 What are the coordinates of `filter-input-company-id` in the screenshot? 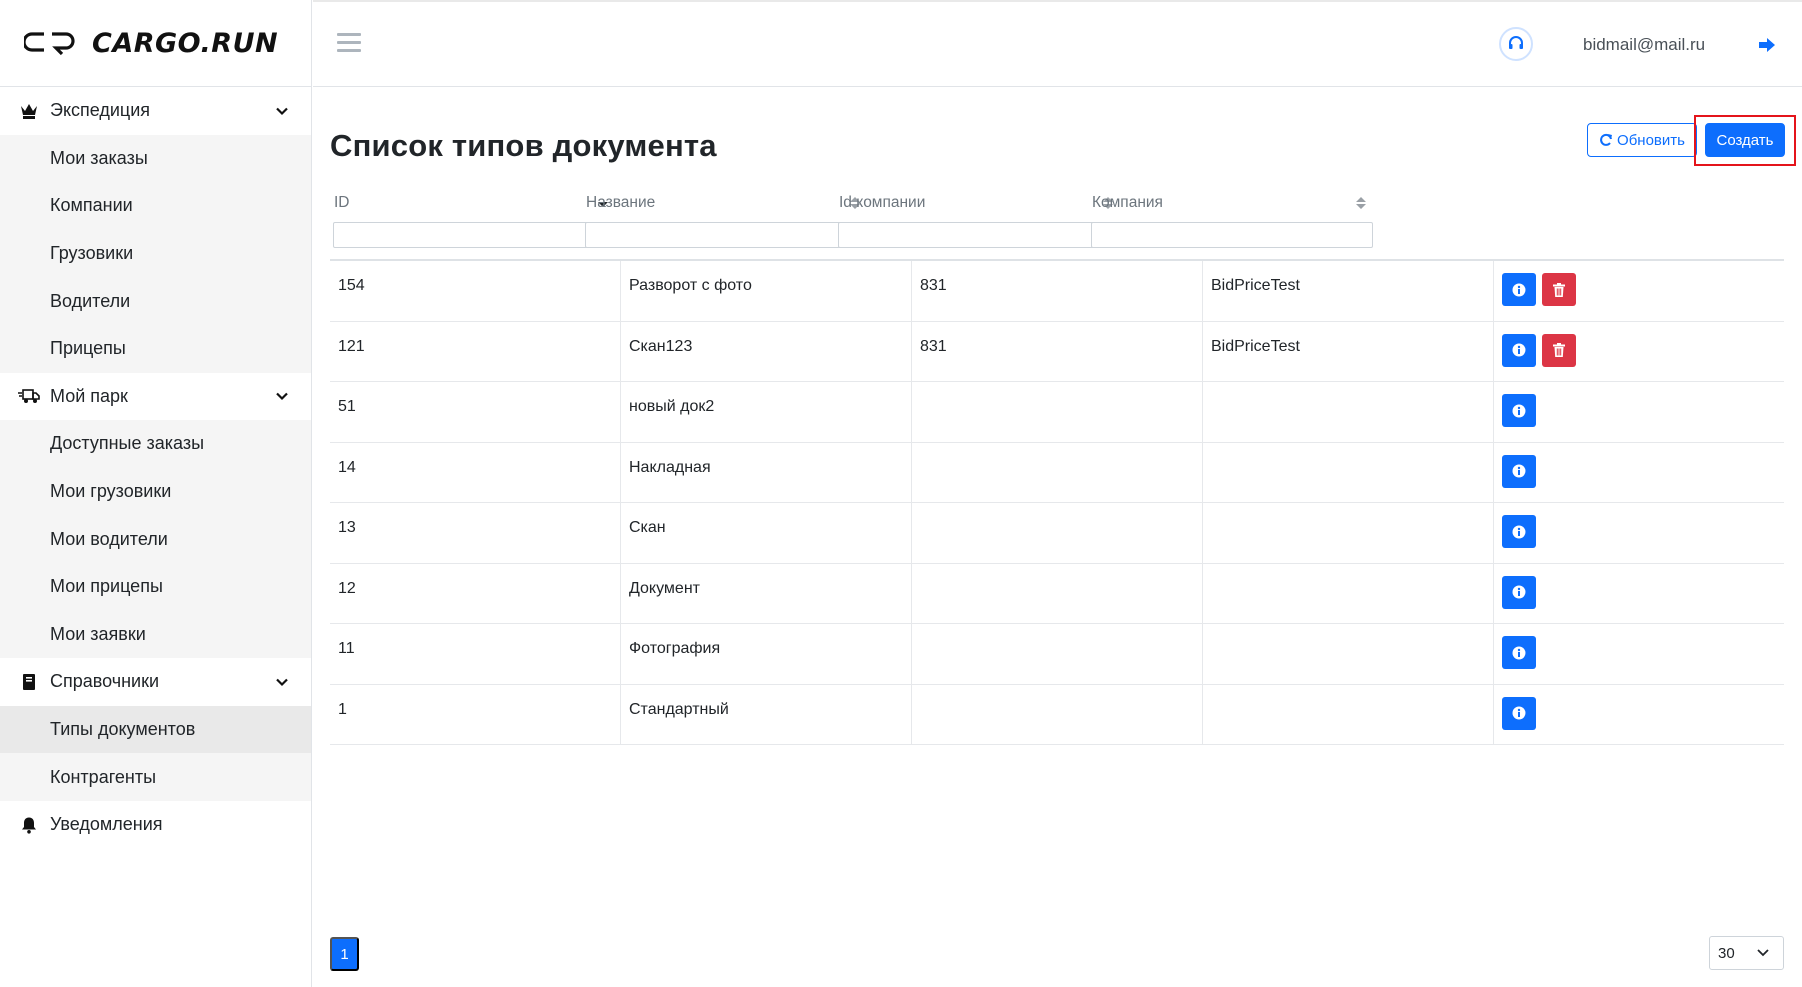 It's located at (979, 235).